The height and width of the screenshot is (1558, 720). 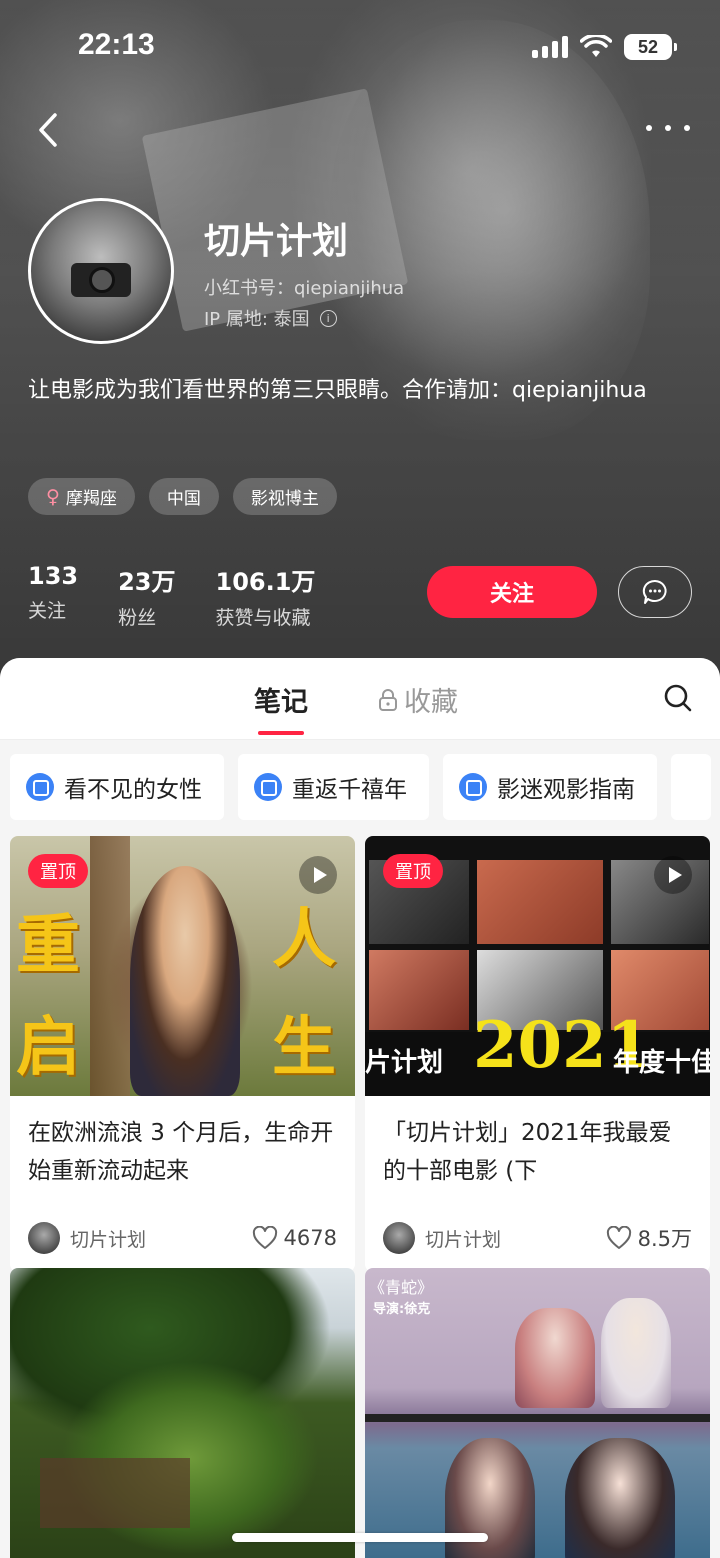 What do you see at coordinates (418, 699) in the screenshot?
I see `tab-collections: 收藏` at bounding box center [418, 699].